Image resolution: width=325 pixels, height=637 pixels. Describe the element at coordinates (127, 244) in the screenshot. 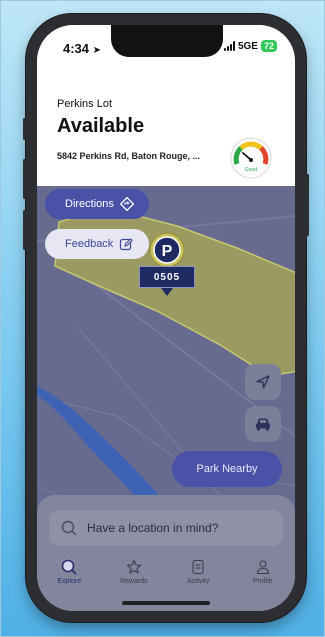

I see `edit-icon` at that location.